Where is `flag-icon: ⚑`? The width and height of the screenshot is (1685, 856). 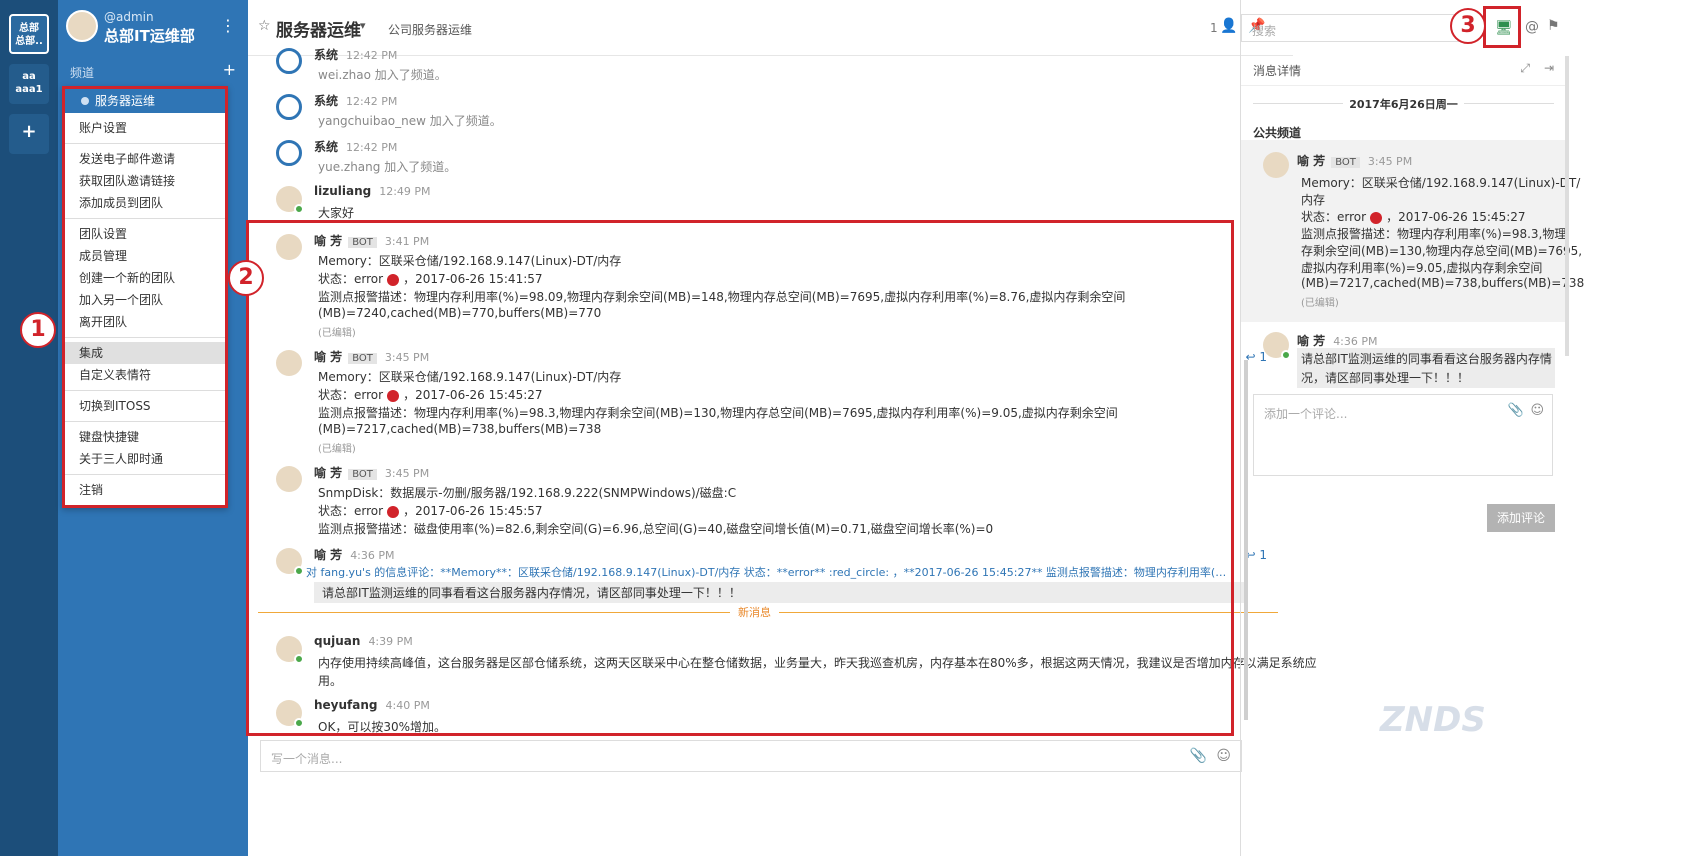
flag-icon: ⚑ is located at coordinates (1553, 26).